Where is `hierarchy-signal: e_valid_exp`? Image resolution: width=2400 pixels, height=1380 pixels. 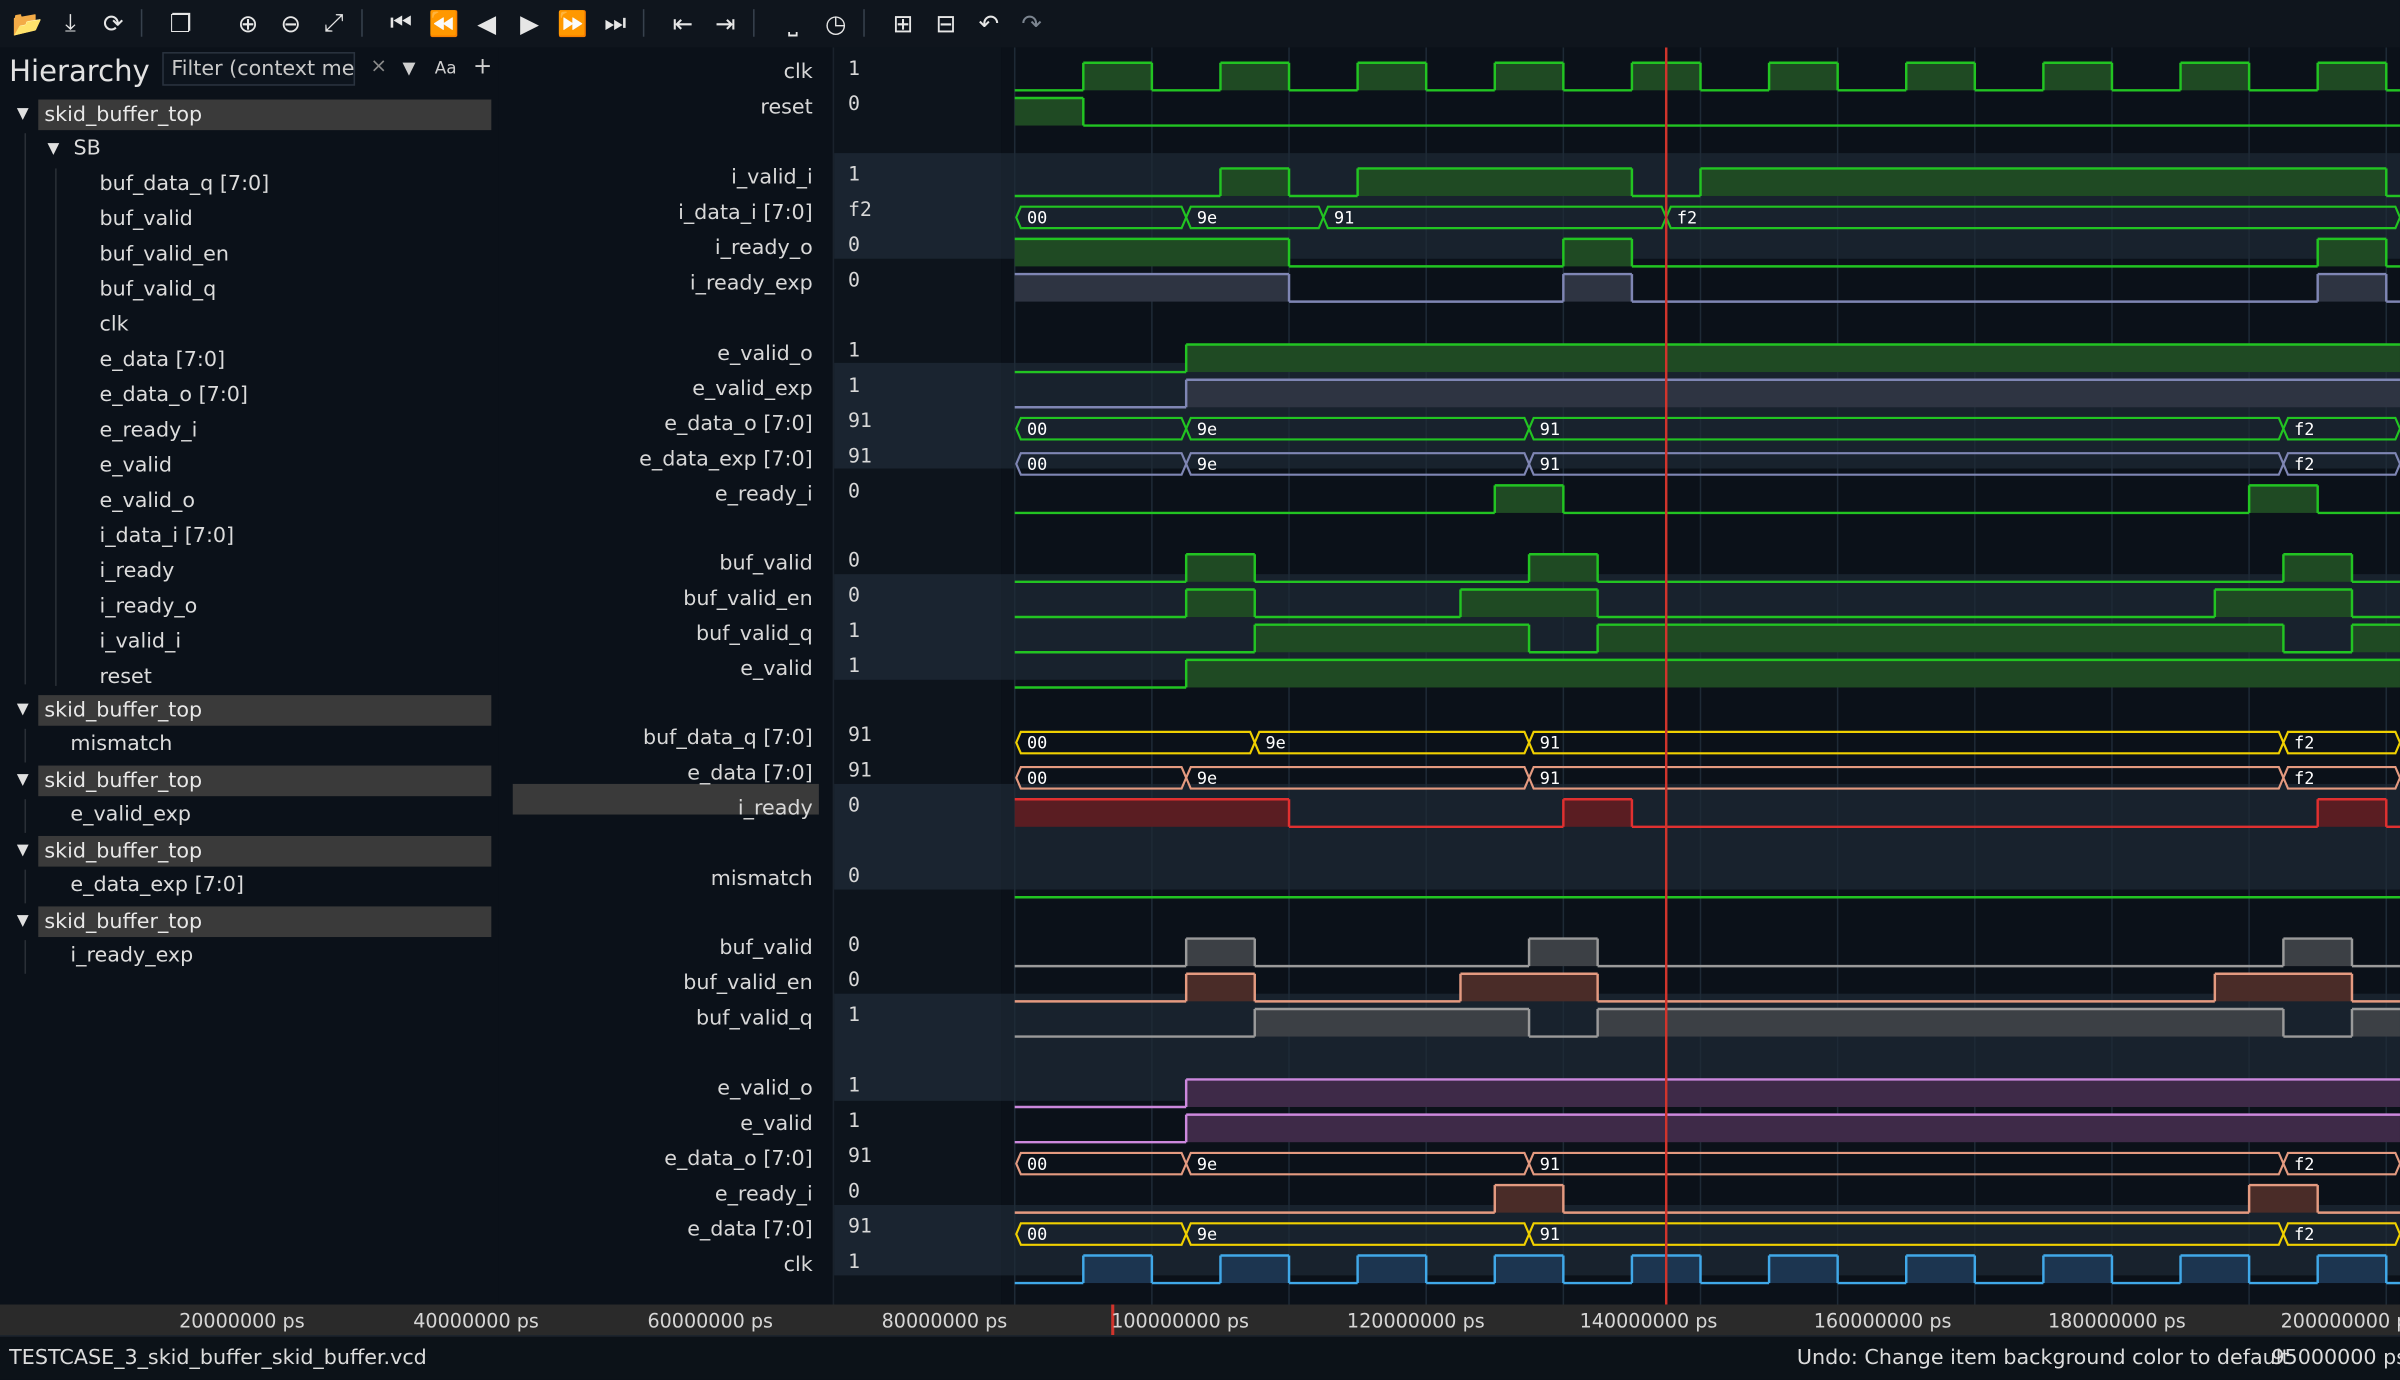 hierarchy-signal: e_valid_exp is located at coordinates (130, 814).